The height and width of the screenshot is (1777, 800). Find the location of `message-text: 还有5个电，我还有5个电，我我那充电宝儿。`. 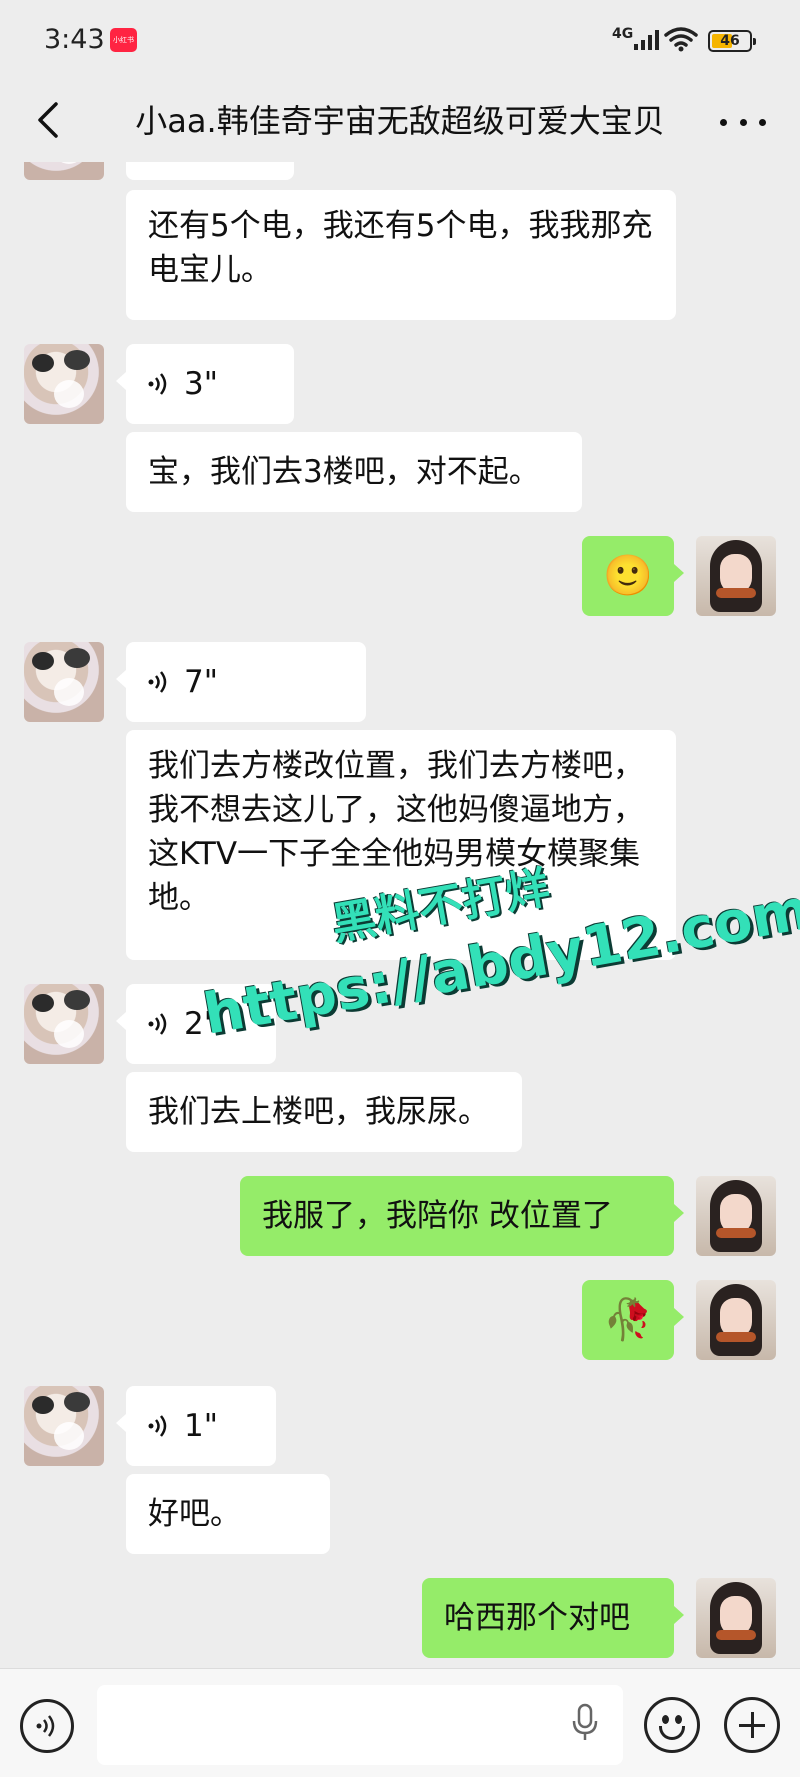

message-text: 还有5个电，我还有5个电，我我那充电宝儿。 is located at coordinates (400, 248).